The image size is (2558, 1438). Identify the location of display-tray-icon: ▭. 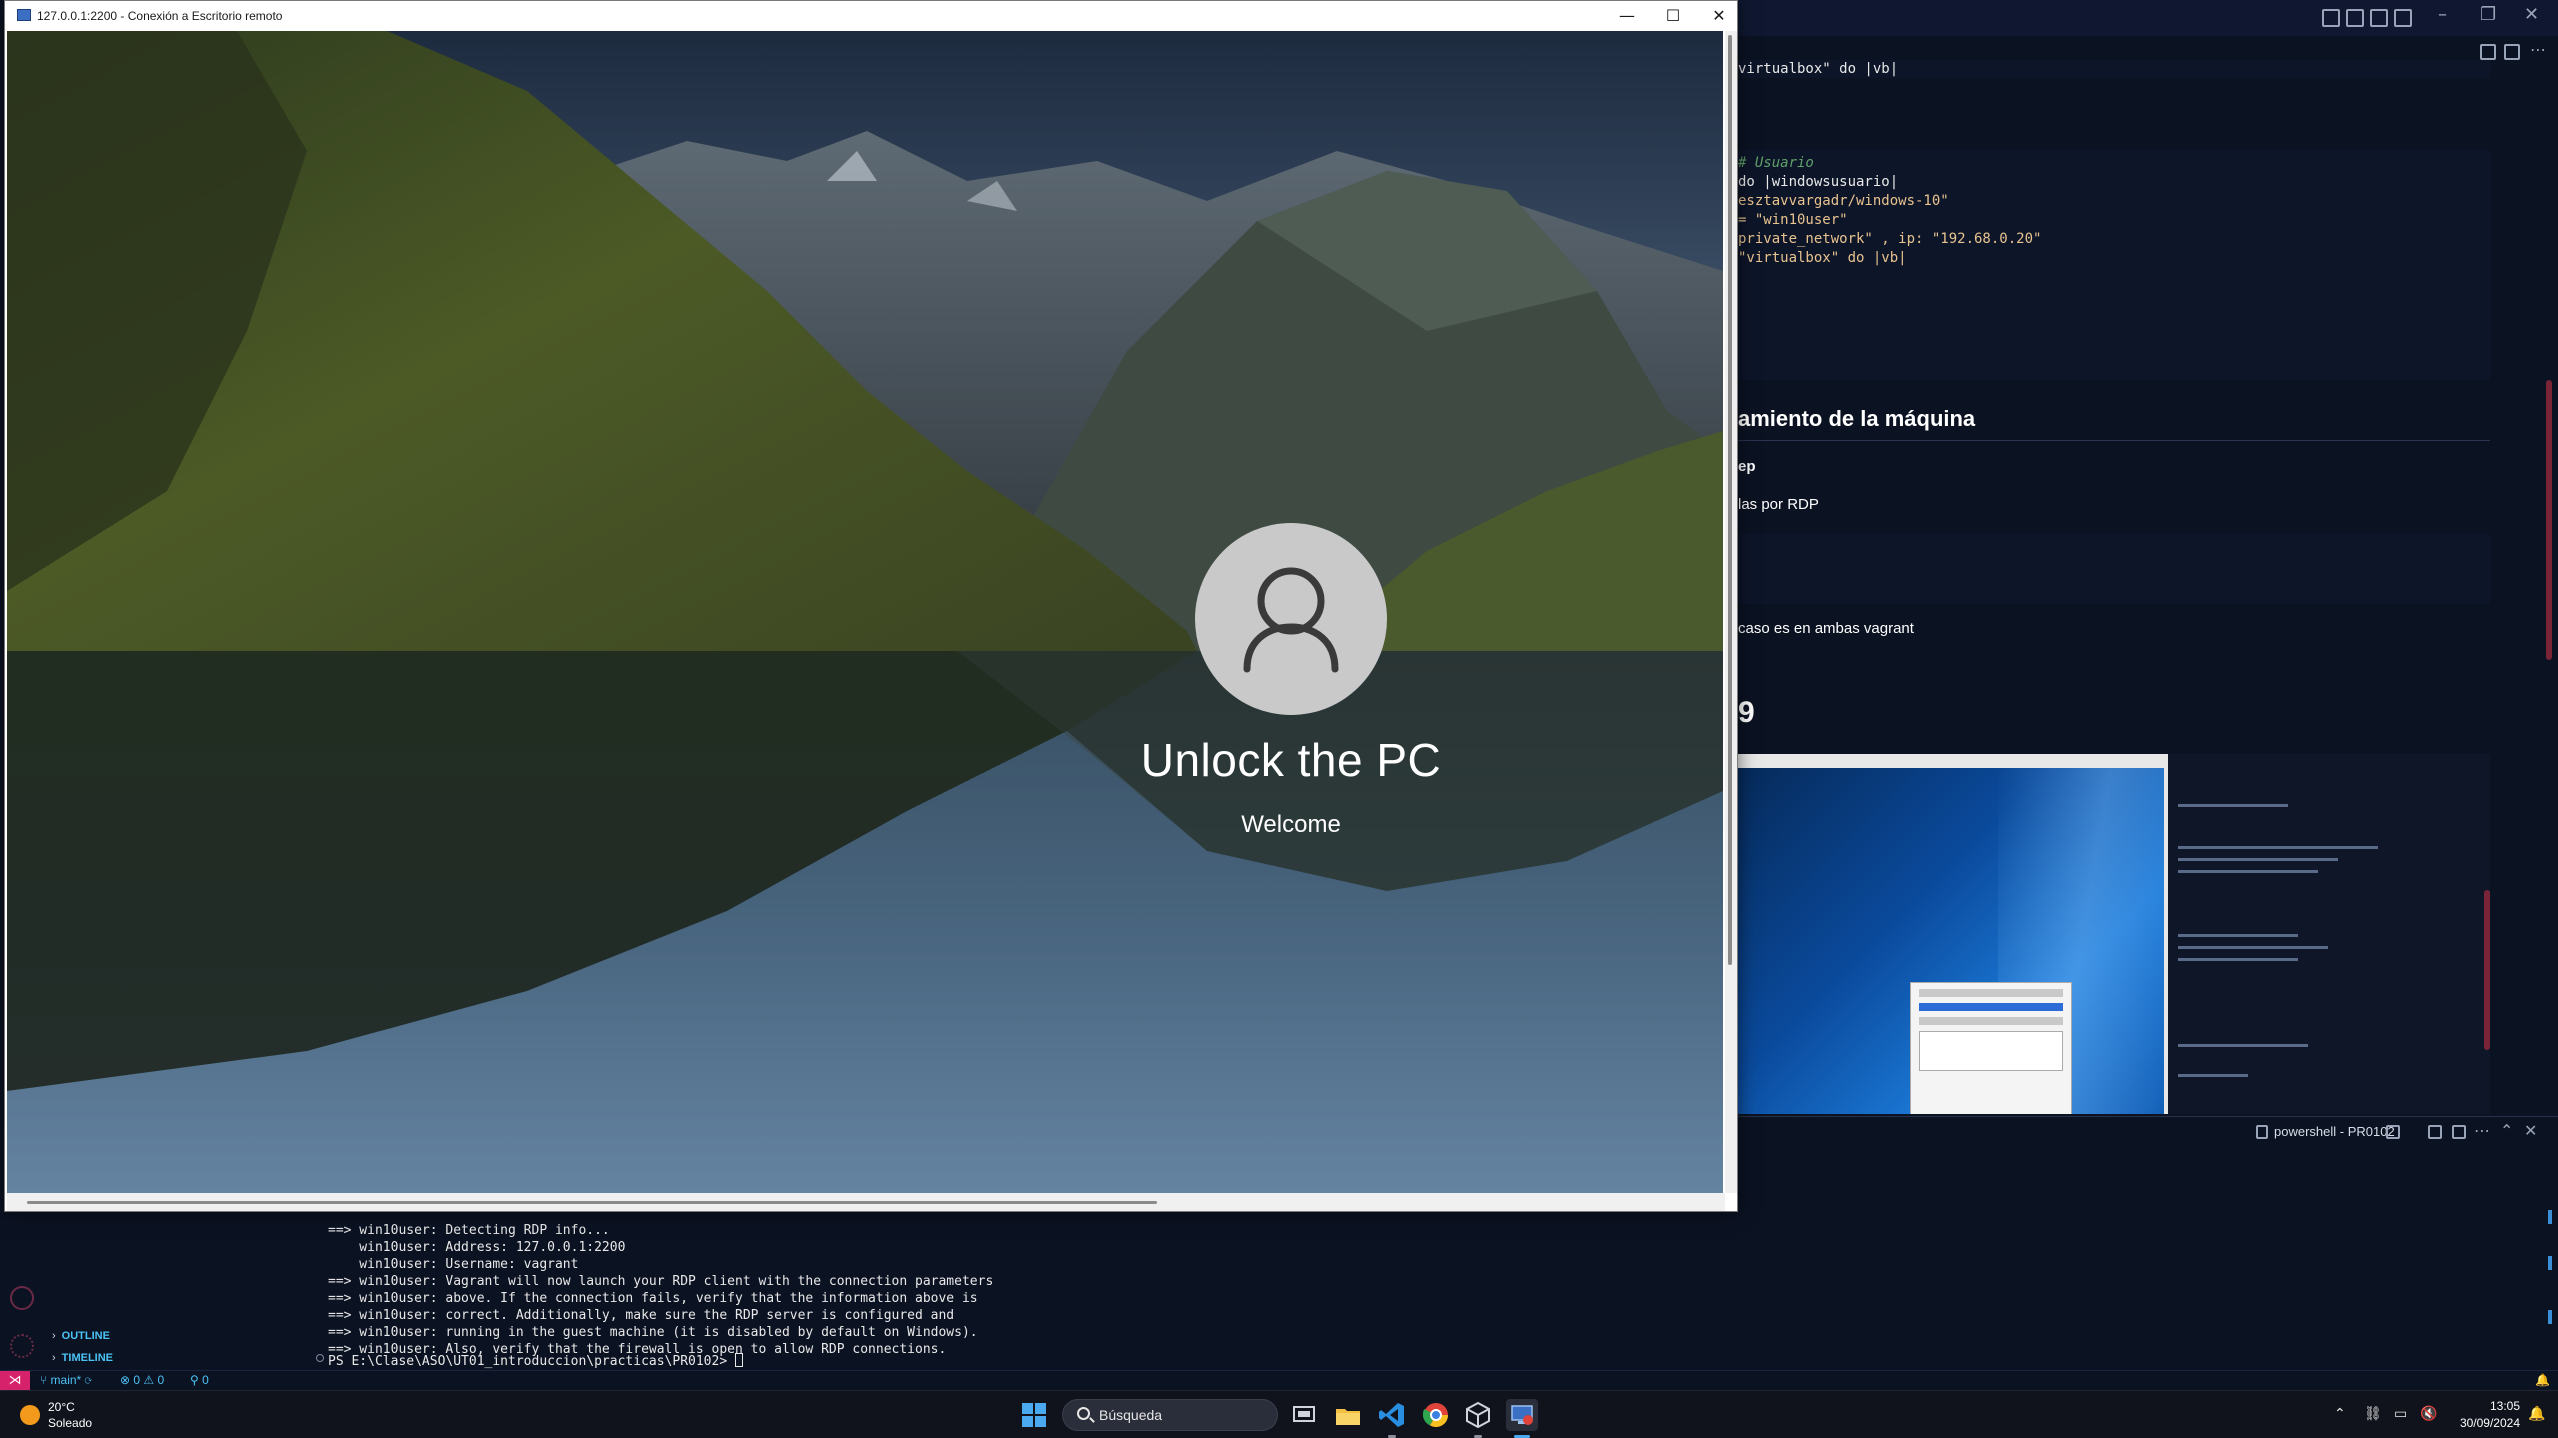
(2400, 1414).